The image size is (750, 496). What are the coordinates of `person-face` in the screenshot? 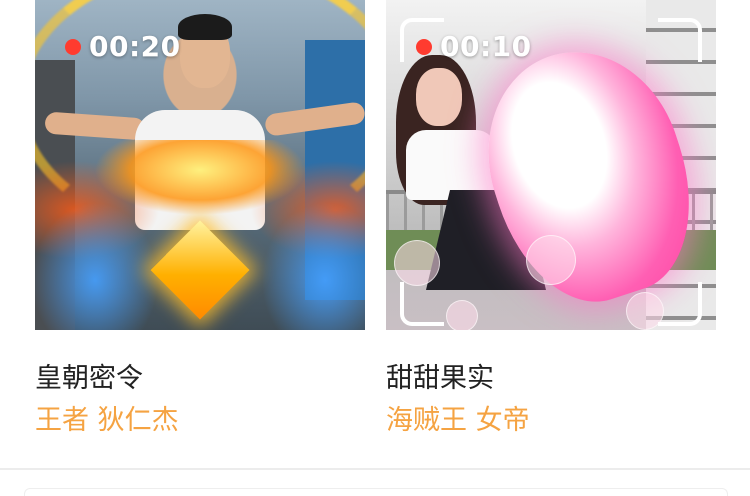 It's located at (439, 97).